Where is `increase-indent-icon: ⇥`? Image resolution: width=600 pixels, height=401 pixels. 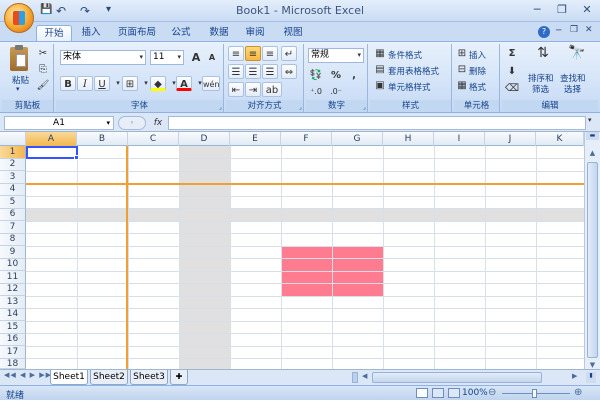
increase-indent-icon: ⇥ is located at coordinates (253, 89).